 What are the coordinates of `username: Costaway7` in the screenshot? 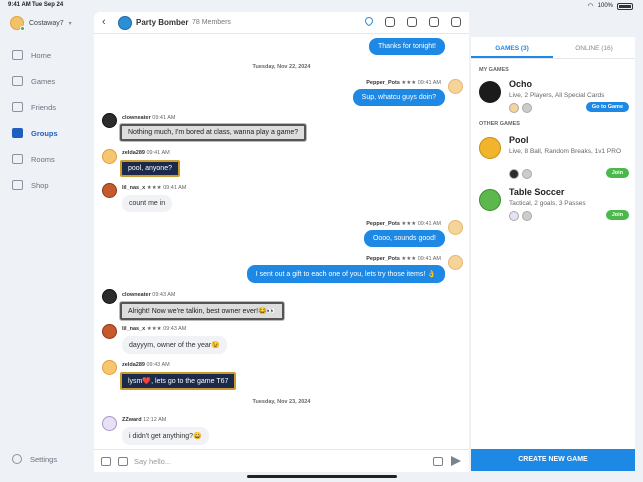 It's located at (46, 23).